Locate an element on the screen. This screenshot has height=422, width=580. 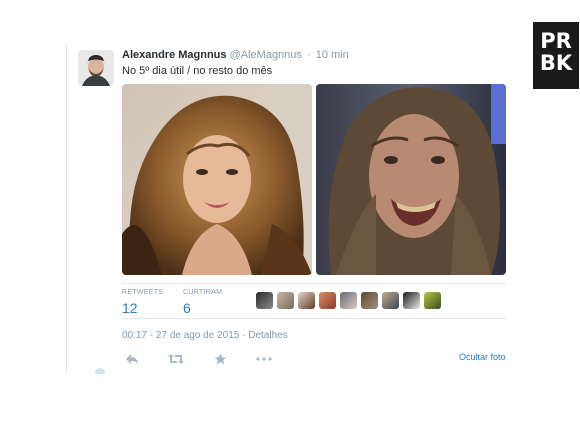
likes-count: 6 is located at coordinates (202, 308).